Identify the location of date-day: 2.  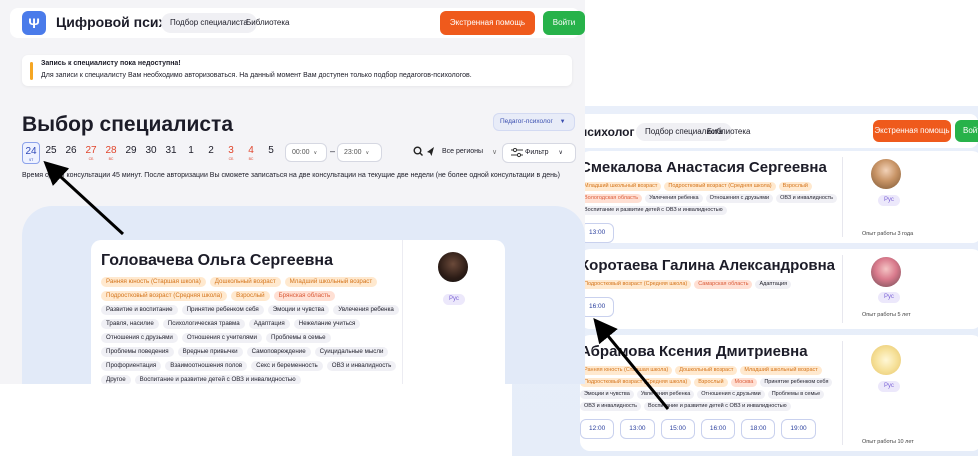
(211, 150).